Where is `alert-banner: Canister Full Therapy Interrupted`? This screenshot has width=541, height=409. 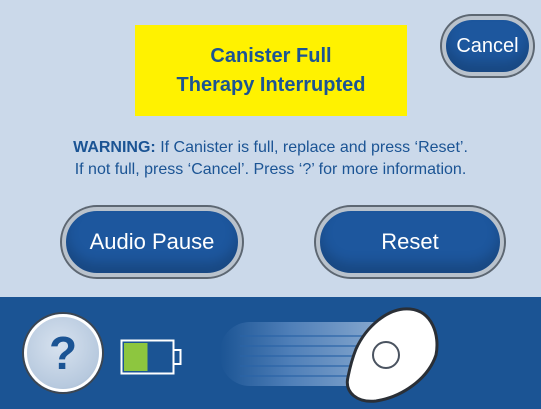
alert-banner: Canister Full Therapy Interrupted is located at coordinates (271, 70).